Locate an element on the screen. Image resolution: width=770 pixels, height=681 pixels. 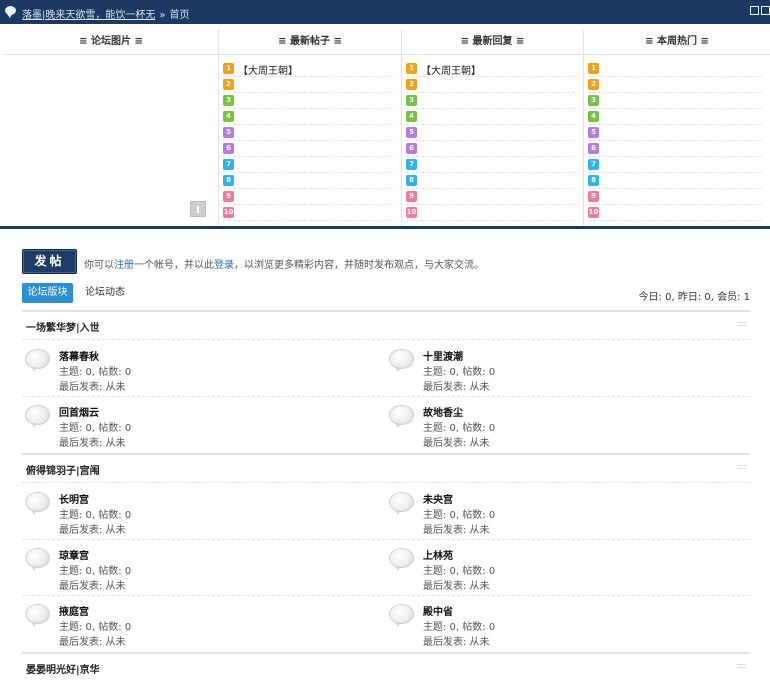
forum-group-header: 晏晏明光好|京华 is located at coordinates (386, 664).